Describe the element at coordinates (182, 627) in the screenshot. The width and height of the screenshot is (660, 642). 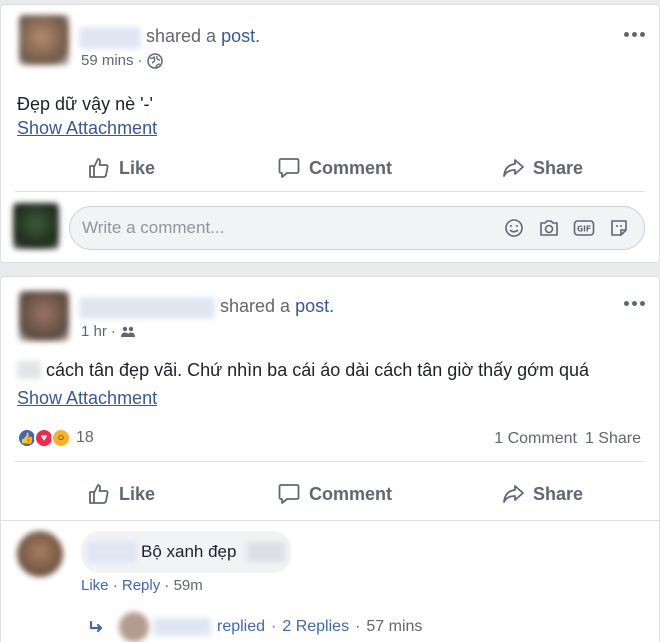
I see `replier-name` at that location.